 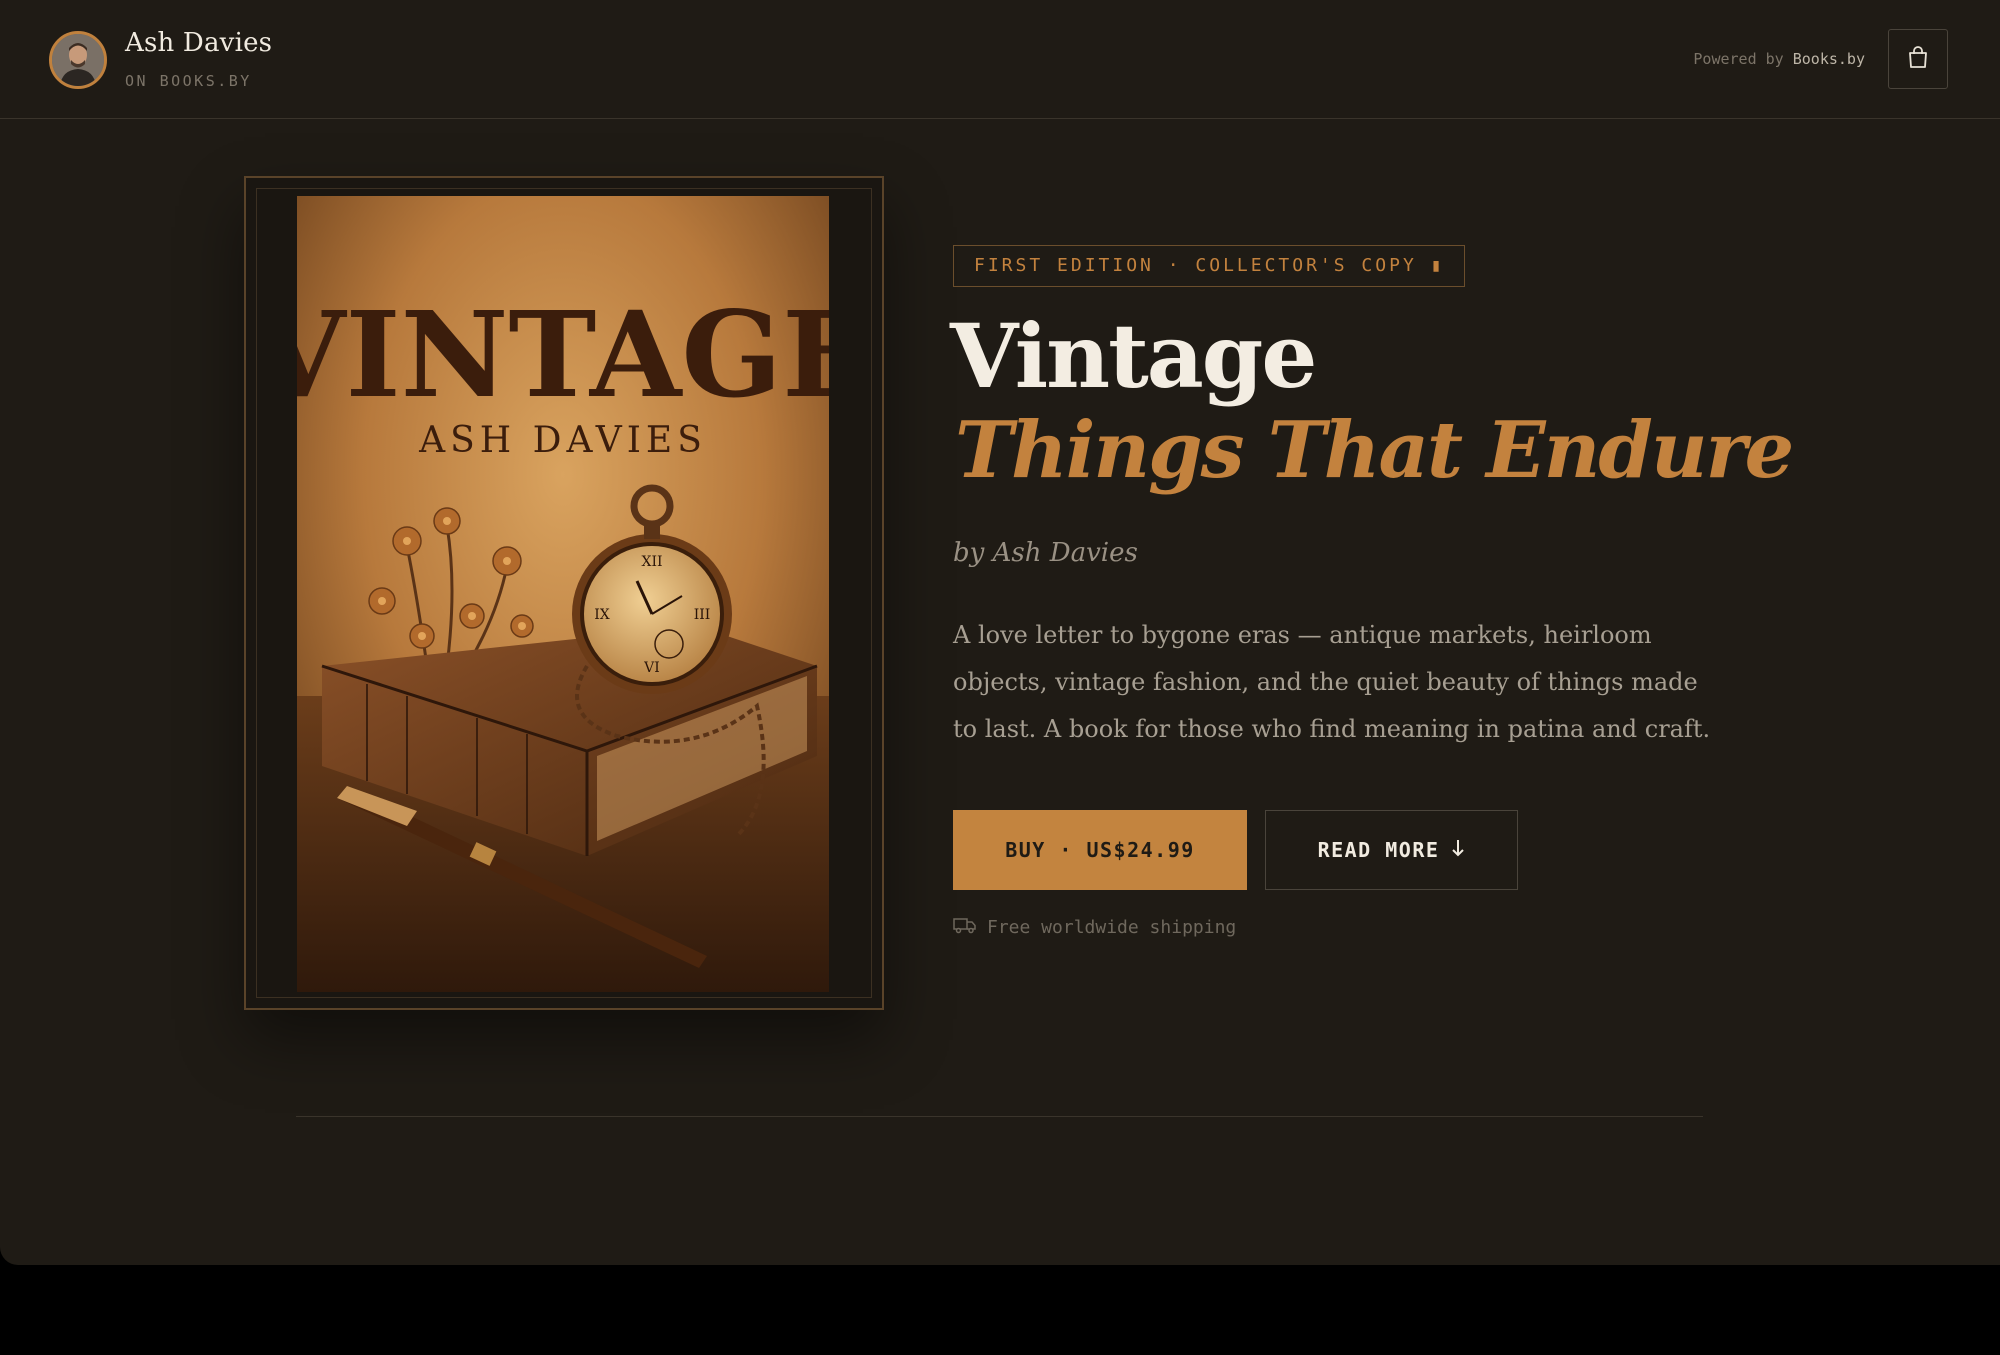 What do you see at coordinates (965, 927) in the screenshot?
I see `truck-icon` at bounding box center [965, 927].